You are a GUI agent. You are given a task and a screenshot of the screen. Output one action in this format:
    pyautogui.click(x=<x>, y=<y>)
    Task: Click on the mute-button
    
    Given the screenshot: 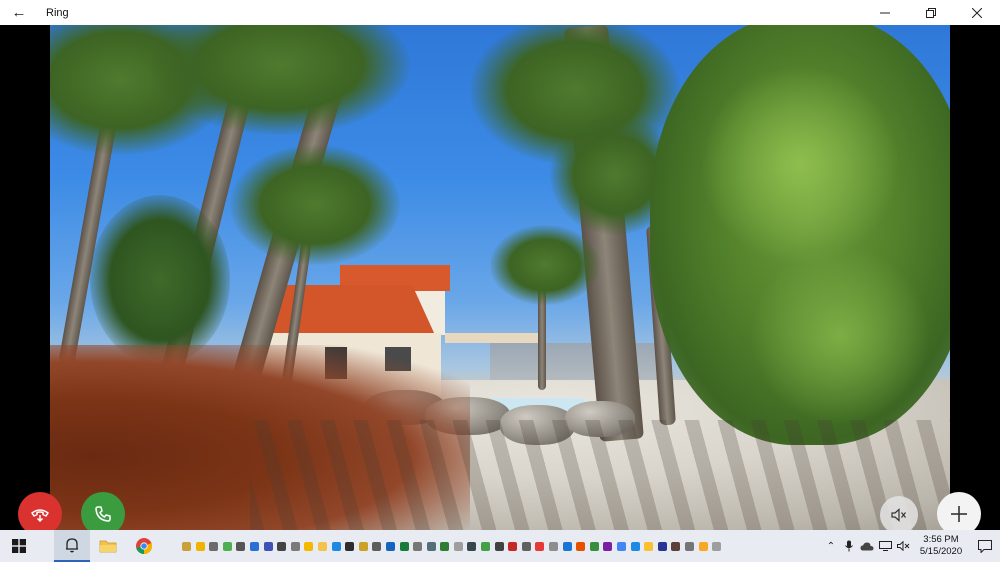 What is the action you would take?
    pyautogui.click(x=899, y=513)
    